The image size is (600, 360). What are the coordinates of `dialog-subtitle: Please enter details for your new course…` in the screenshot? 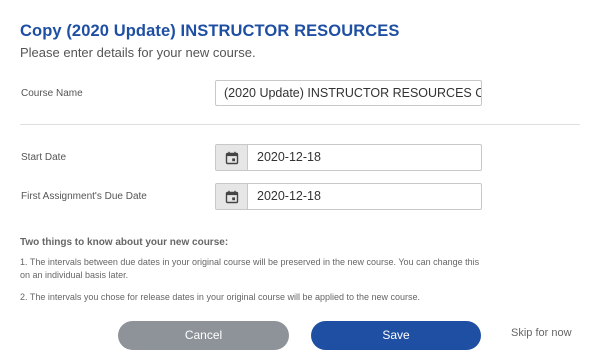 It's located at (138, 52).